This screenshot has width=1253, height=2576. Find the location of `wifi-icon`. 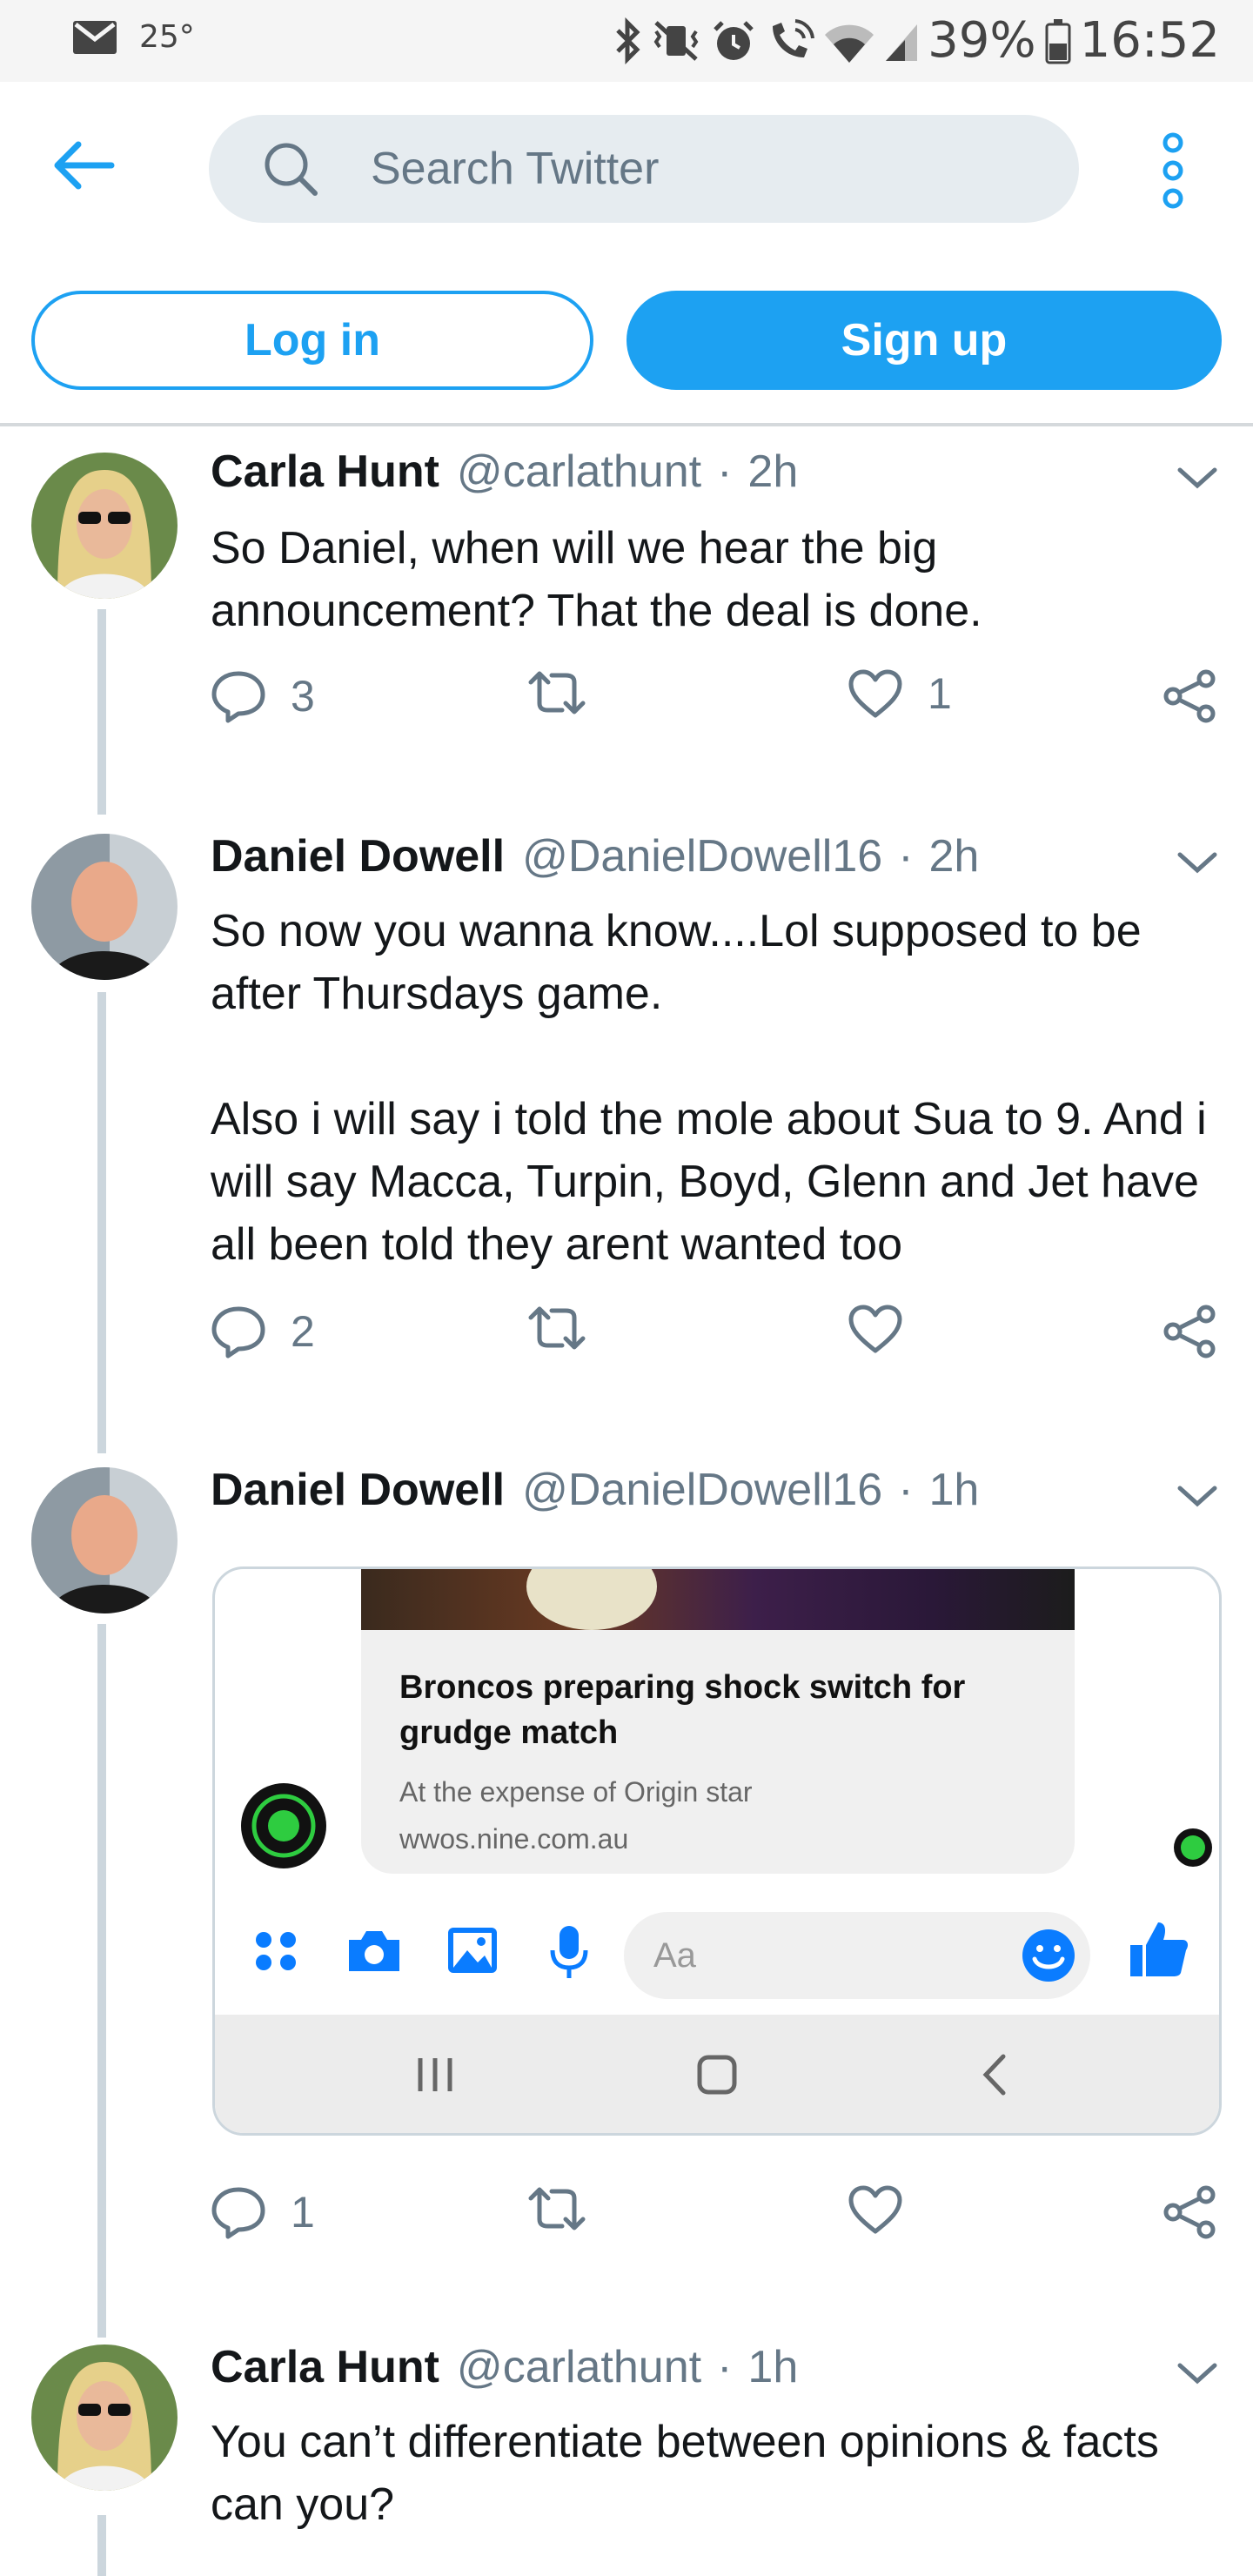

wifi-icon is located at coordinates (849, 40).